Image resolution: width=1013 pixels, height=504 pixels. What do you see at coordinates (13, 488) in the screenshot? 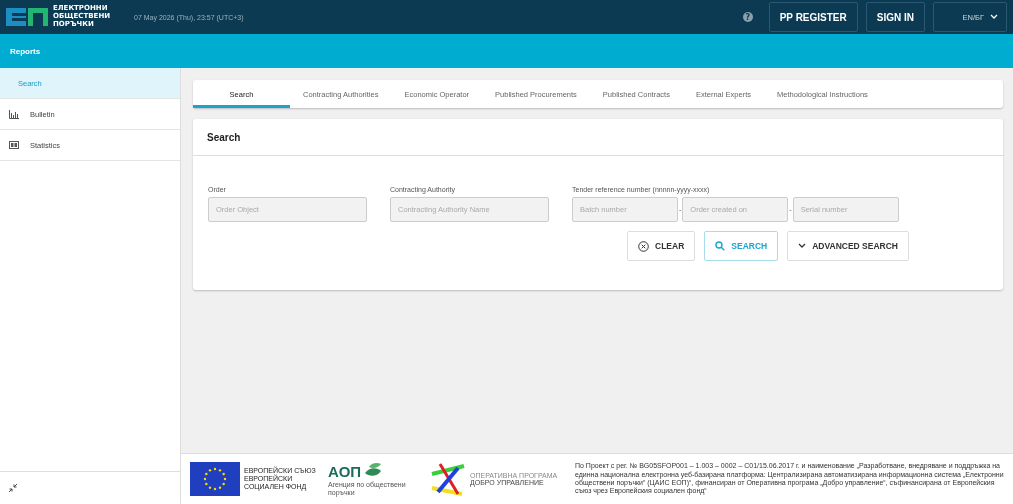
I see `collapse-icon` at bounding box center [13, 488].